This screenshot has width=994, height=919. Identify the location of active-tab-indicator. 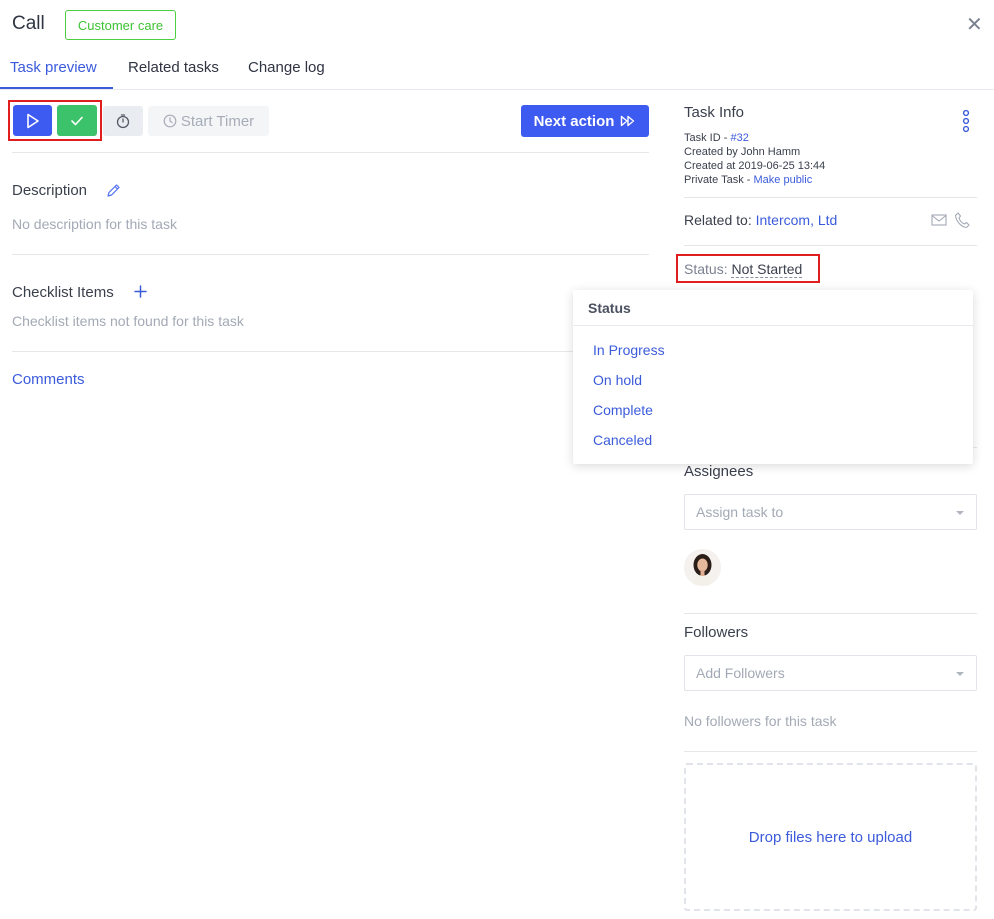
(56, 88).